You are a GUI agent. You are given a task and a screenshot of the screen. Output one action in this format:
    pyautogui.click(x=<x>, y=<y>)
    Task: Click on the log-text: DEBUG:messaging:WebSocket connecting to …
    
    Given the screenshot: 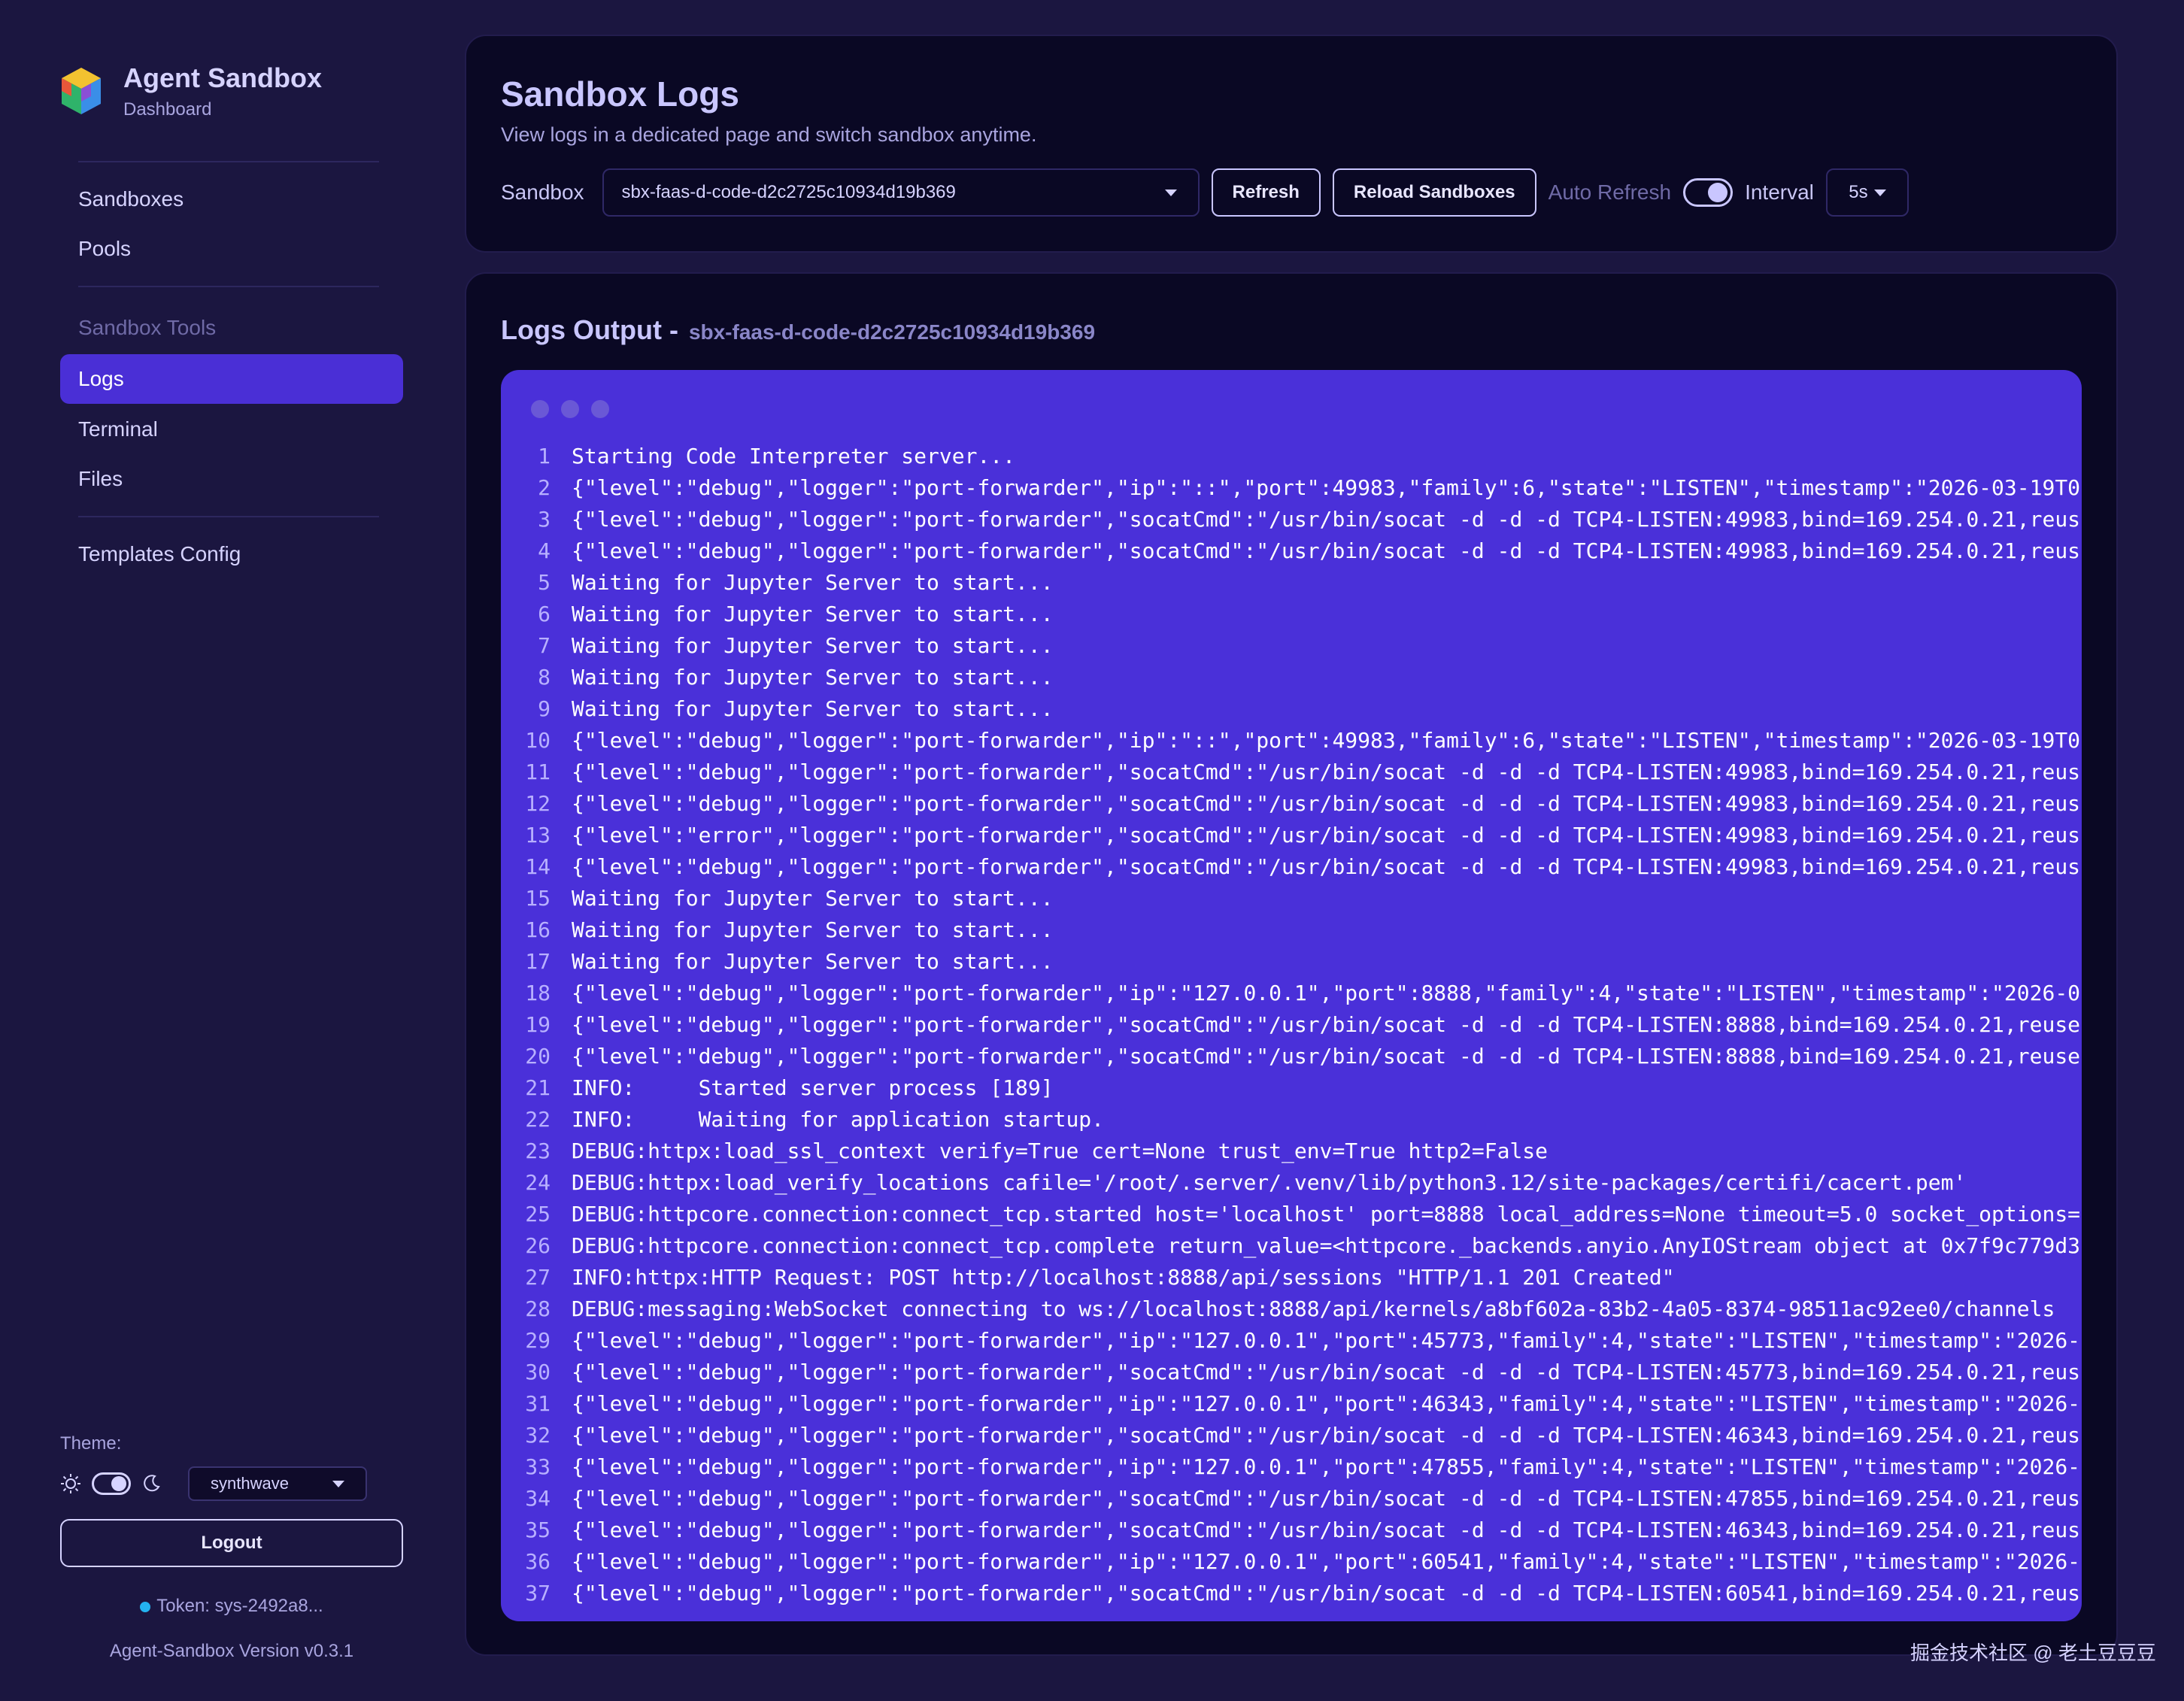 What is the action you would take?
    pyautogui.click(x=1313, y=1308)
    